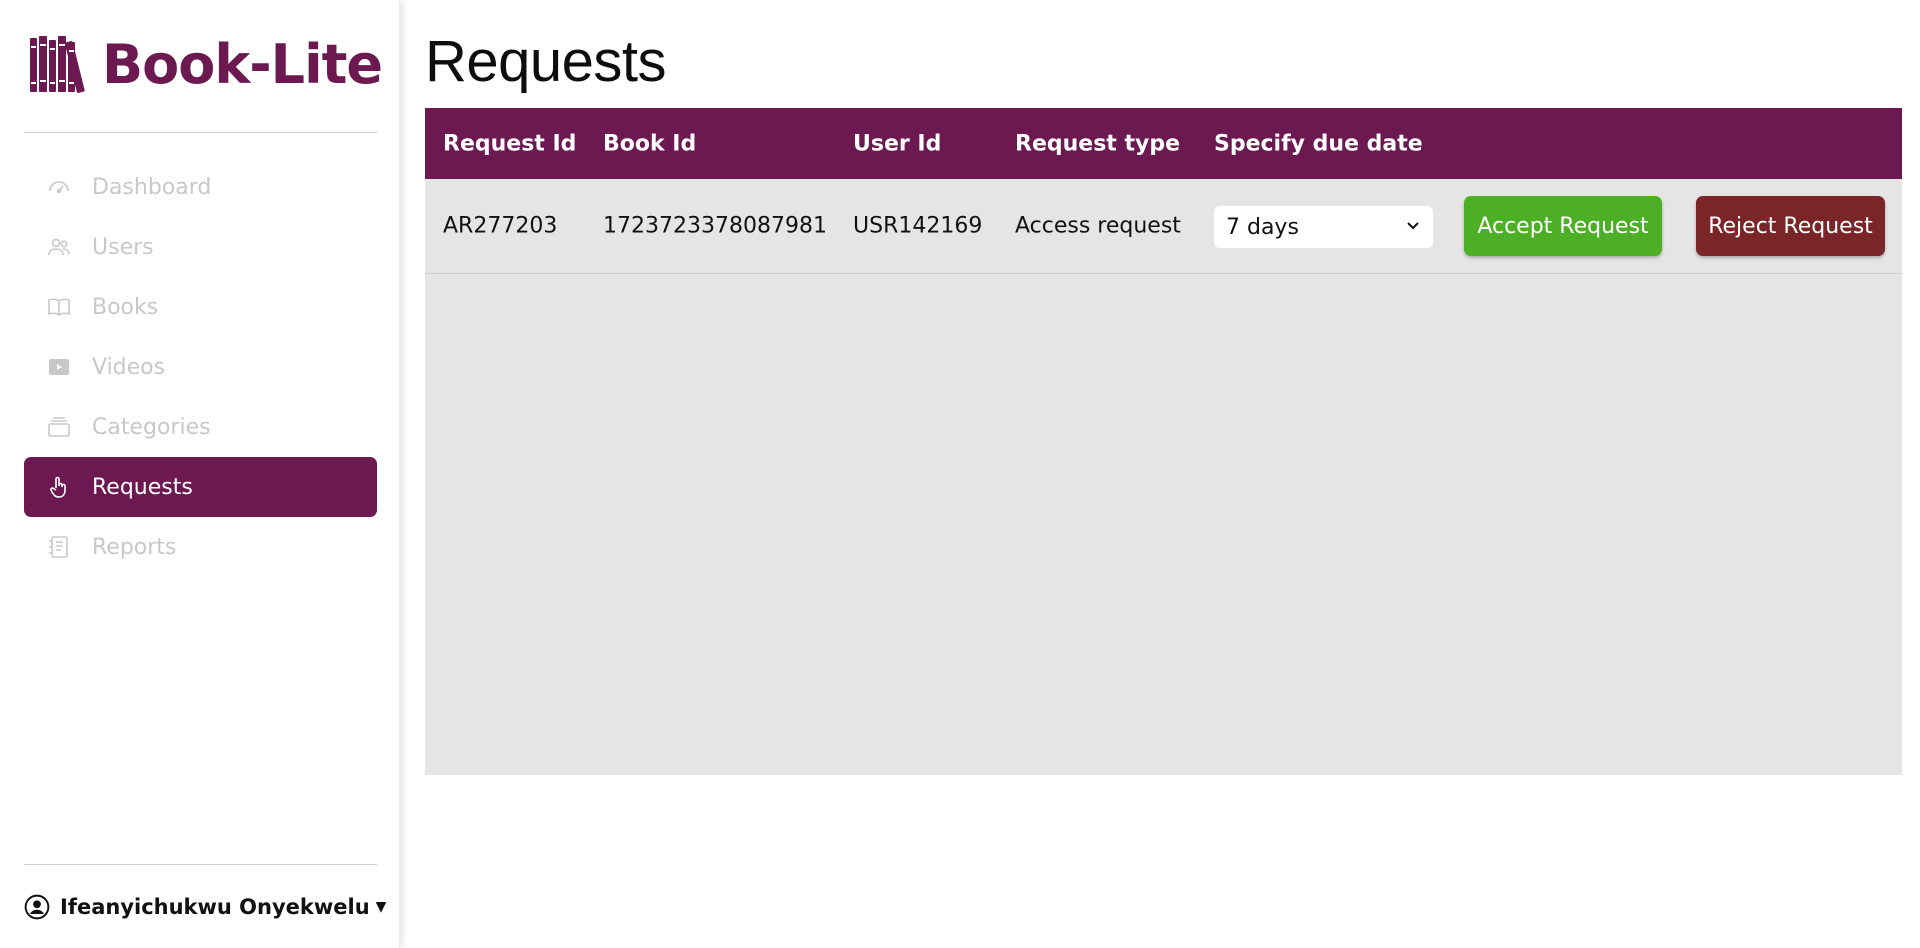 Image resolution: width=1920 pixels, height=948 pixels. I want to click on sidebar-item-label: Videos, so click(129, 367).